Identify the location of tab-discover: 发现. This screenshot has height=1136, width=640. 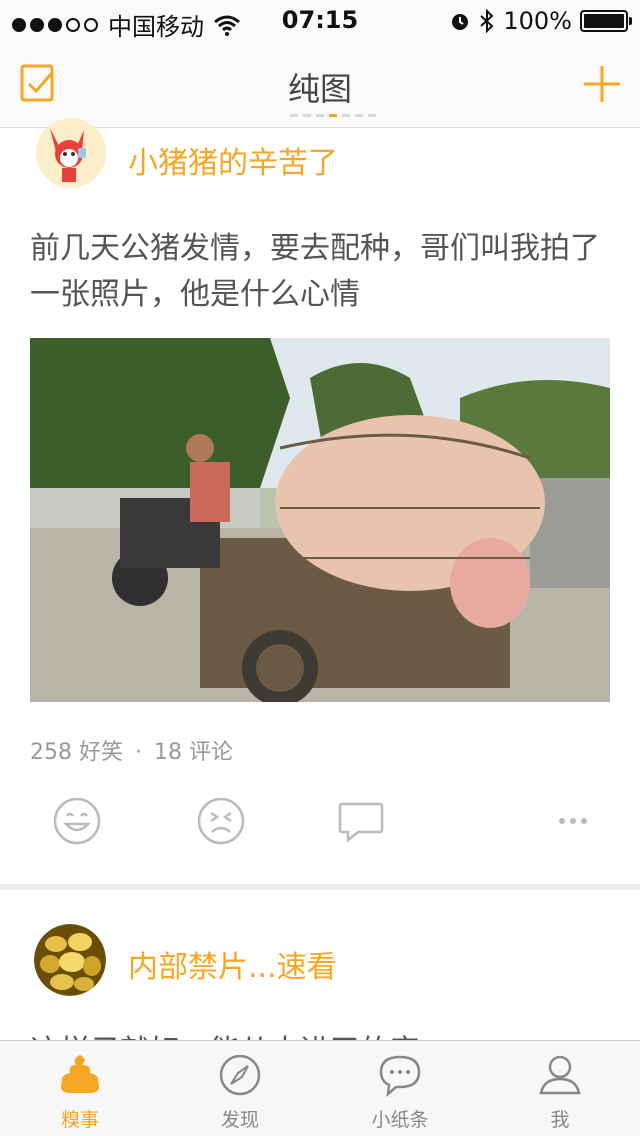
(240, 1088).